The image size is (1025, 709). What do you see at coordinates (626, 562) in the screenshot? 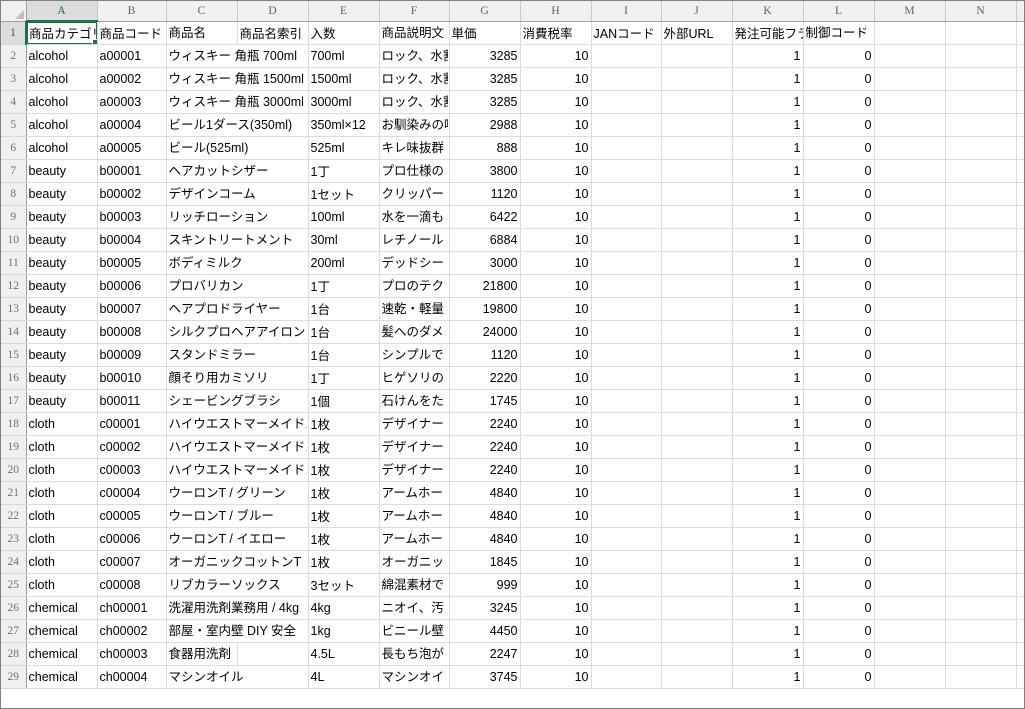
I see `cell-i24` at bounding box center [626, 562].